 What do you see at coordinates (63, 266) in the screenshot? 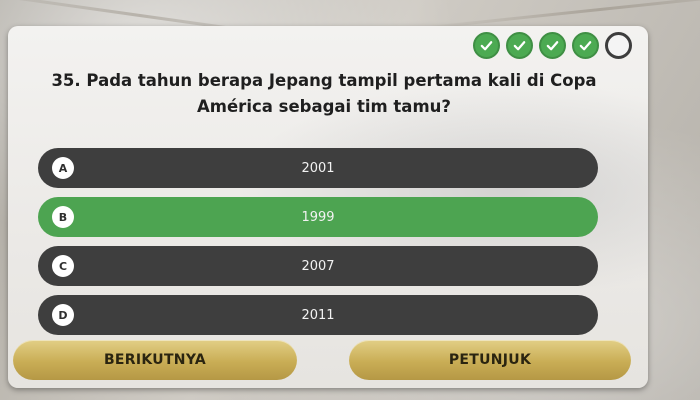
I see `option-letter-badge: C` at bounding box center [63, 266].